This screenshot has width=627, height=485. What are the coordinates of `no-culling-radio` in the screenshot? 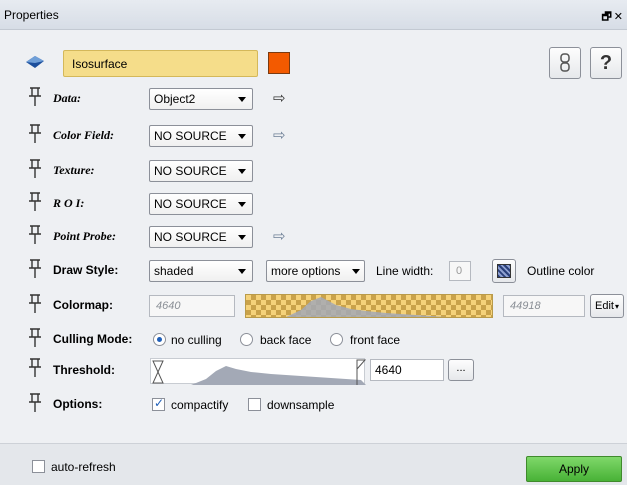 It's located at (159, 339).